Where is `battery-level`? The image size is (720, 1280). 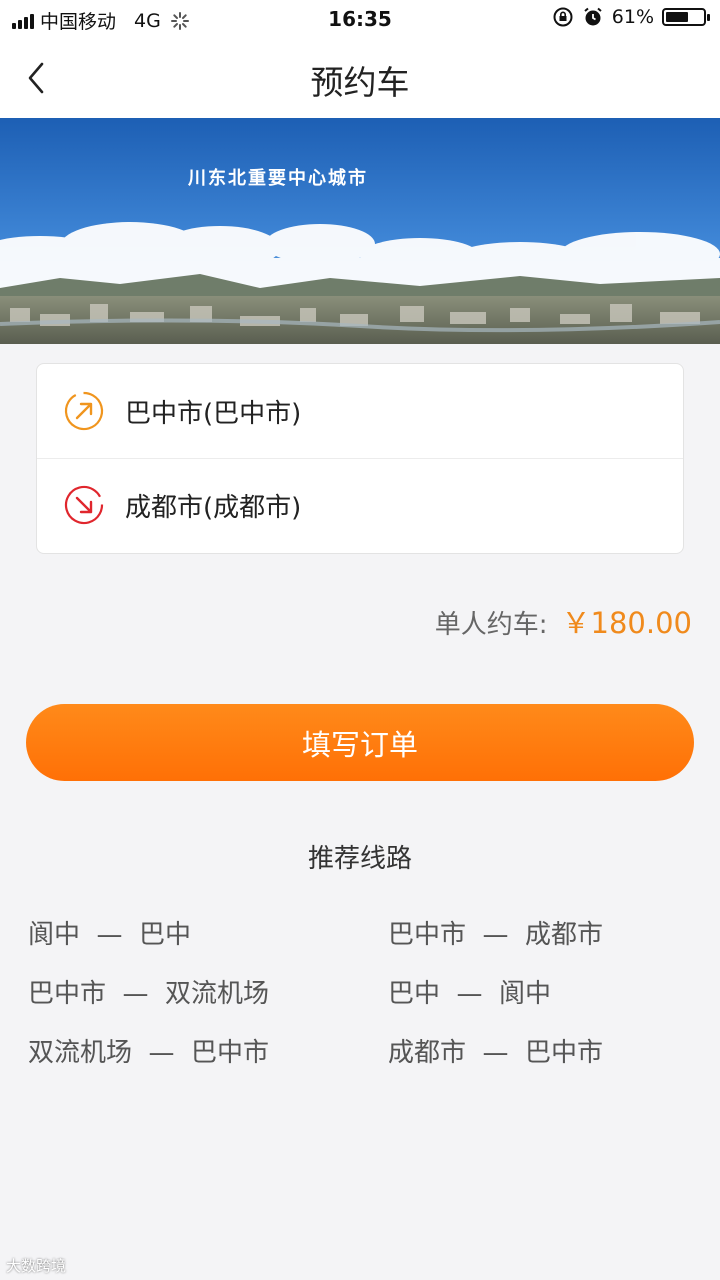 battery-level is located at coordinates (677, 17).